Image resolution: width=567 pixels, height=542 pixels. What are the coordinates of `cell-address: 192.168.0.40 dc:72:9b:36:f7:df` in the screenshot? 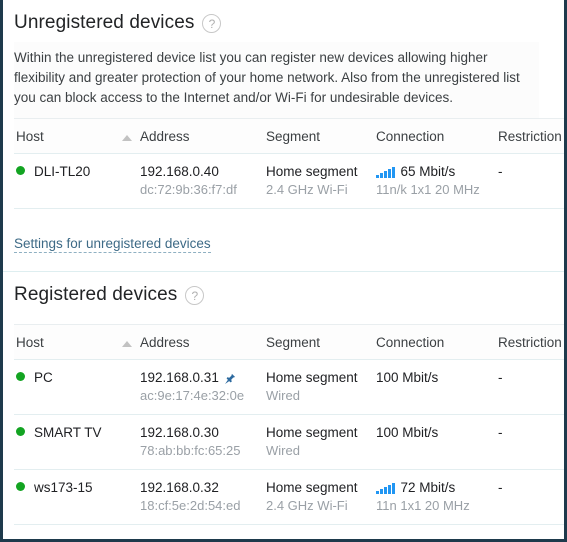 It's located at (203, 181).